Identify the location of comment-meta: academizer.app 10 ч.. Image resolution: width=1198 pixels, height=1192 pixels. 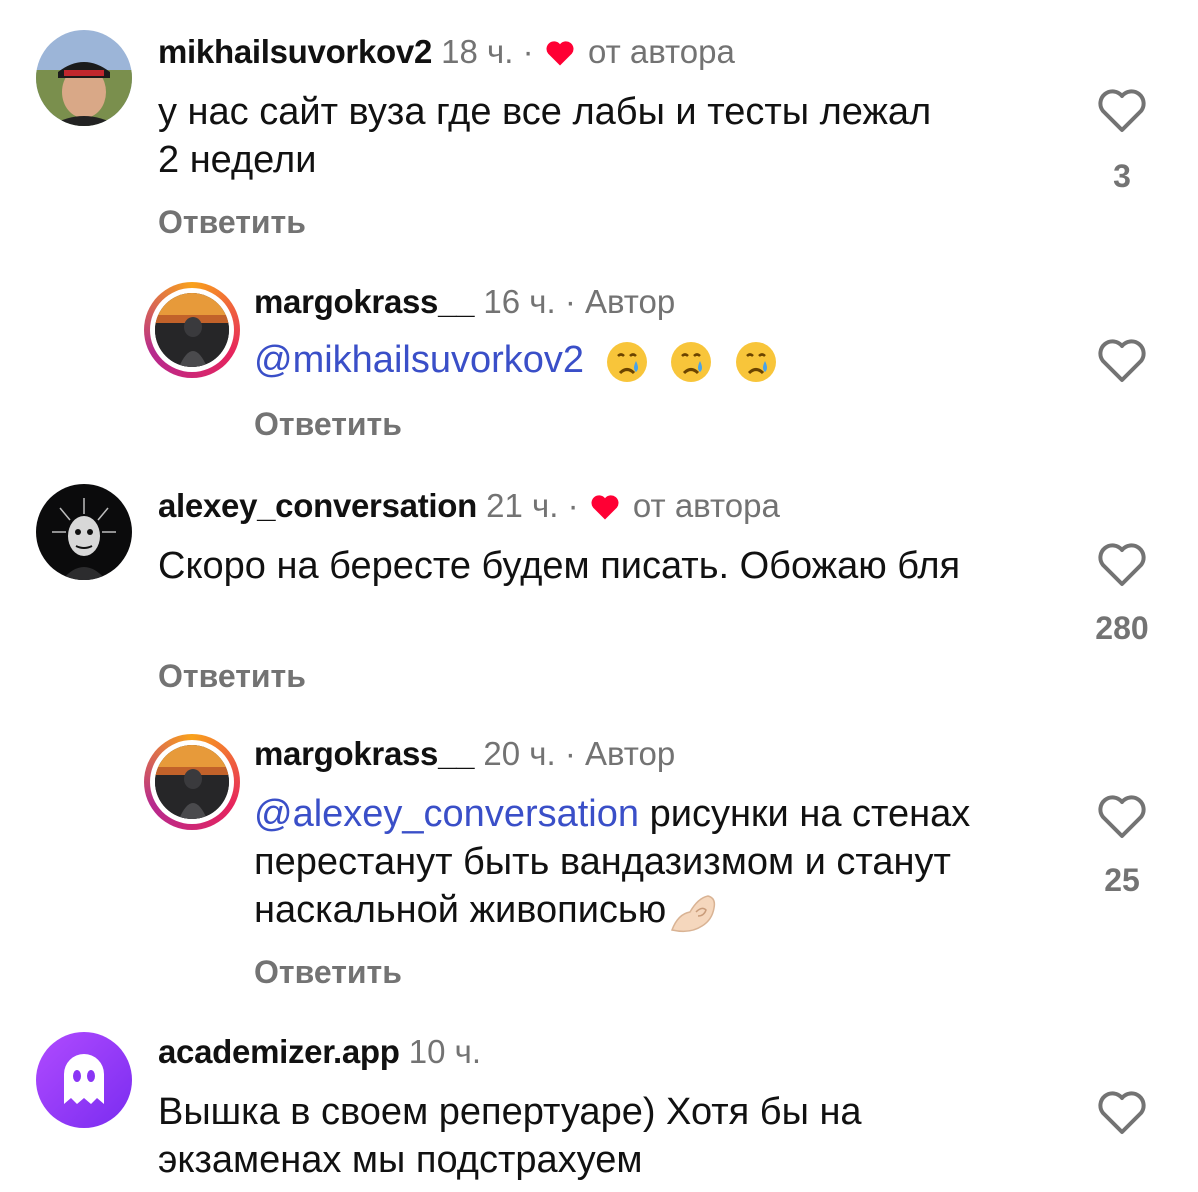
(319, 1052).